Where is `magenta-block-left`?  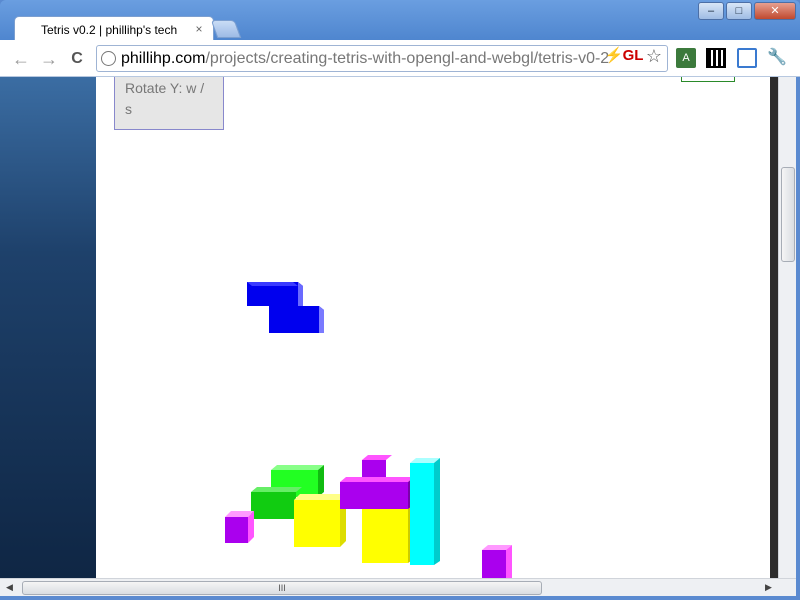
magenta-block-left is located at coordinates (239, 527).